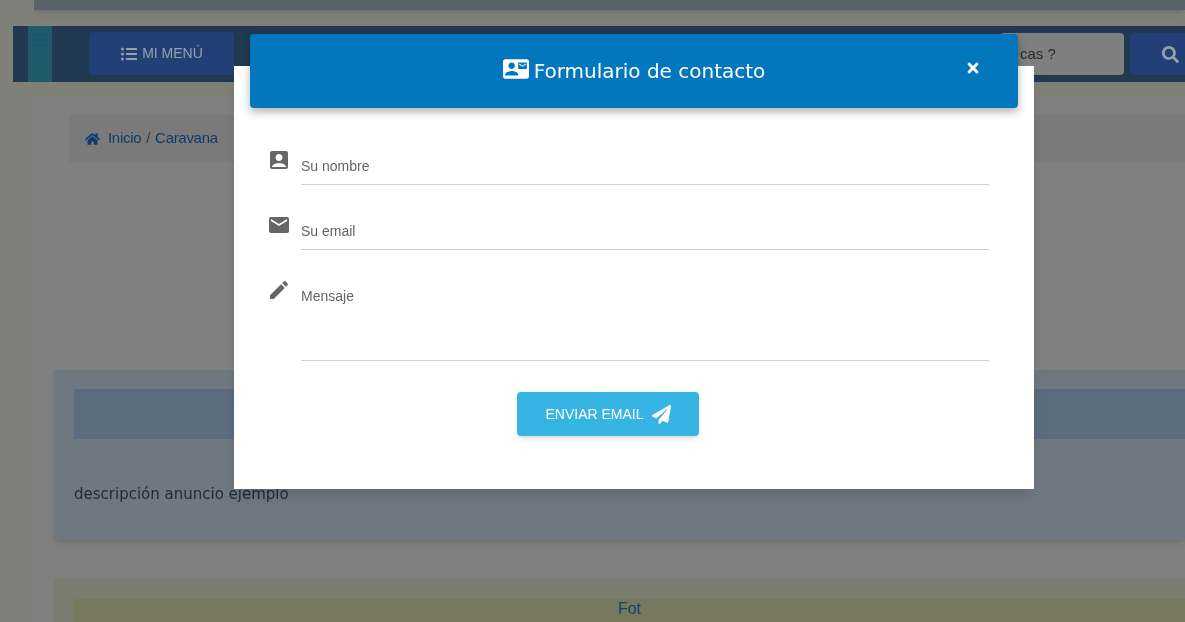 This screenshot has width=1185, height=622. Describe the element at coordinates (515, 69) in the screenshot. I see `contact-card-icon` at that location.